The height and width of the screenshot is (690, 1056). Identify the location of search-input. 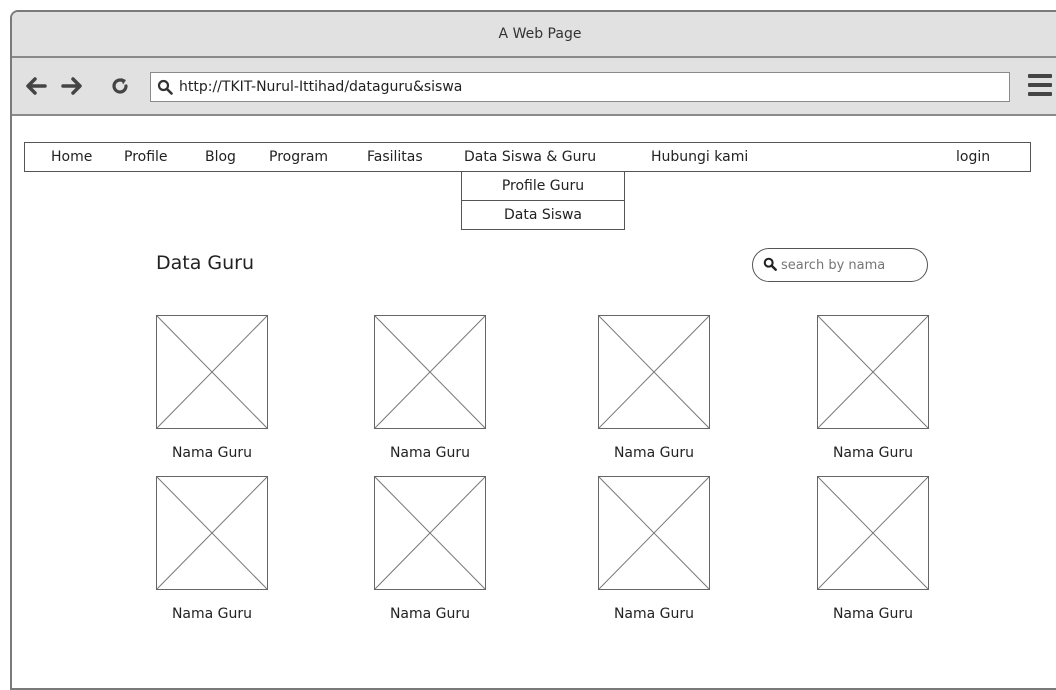
(846, 265).